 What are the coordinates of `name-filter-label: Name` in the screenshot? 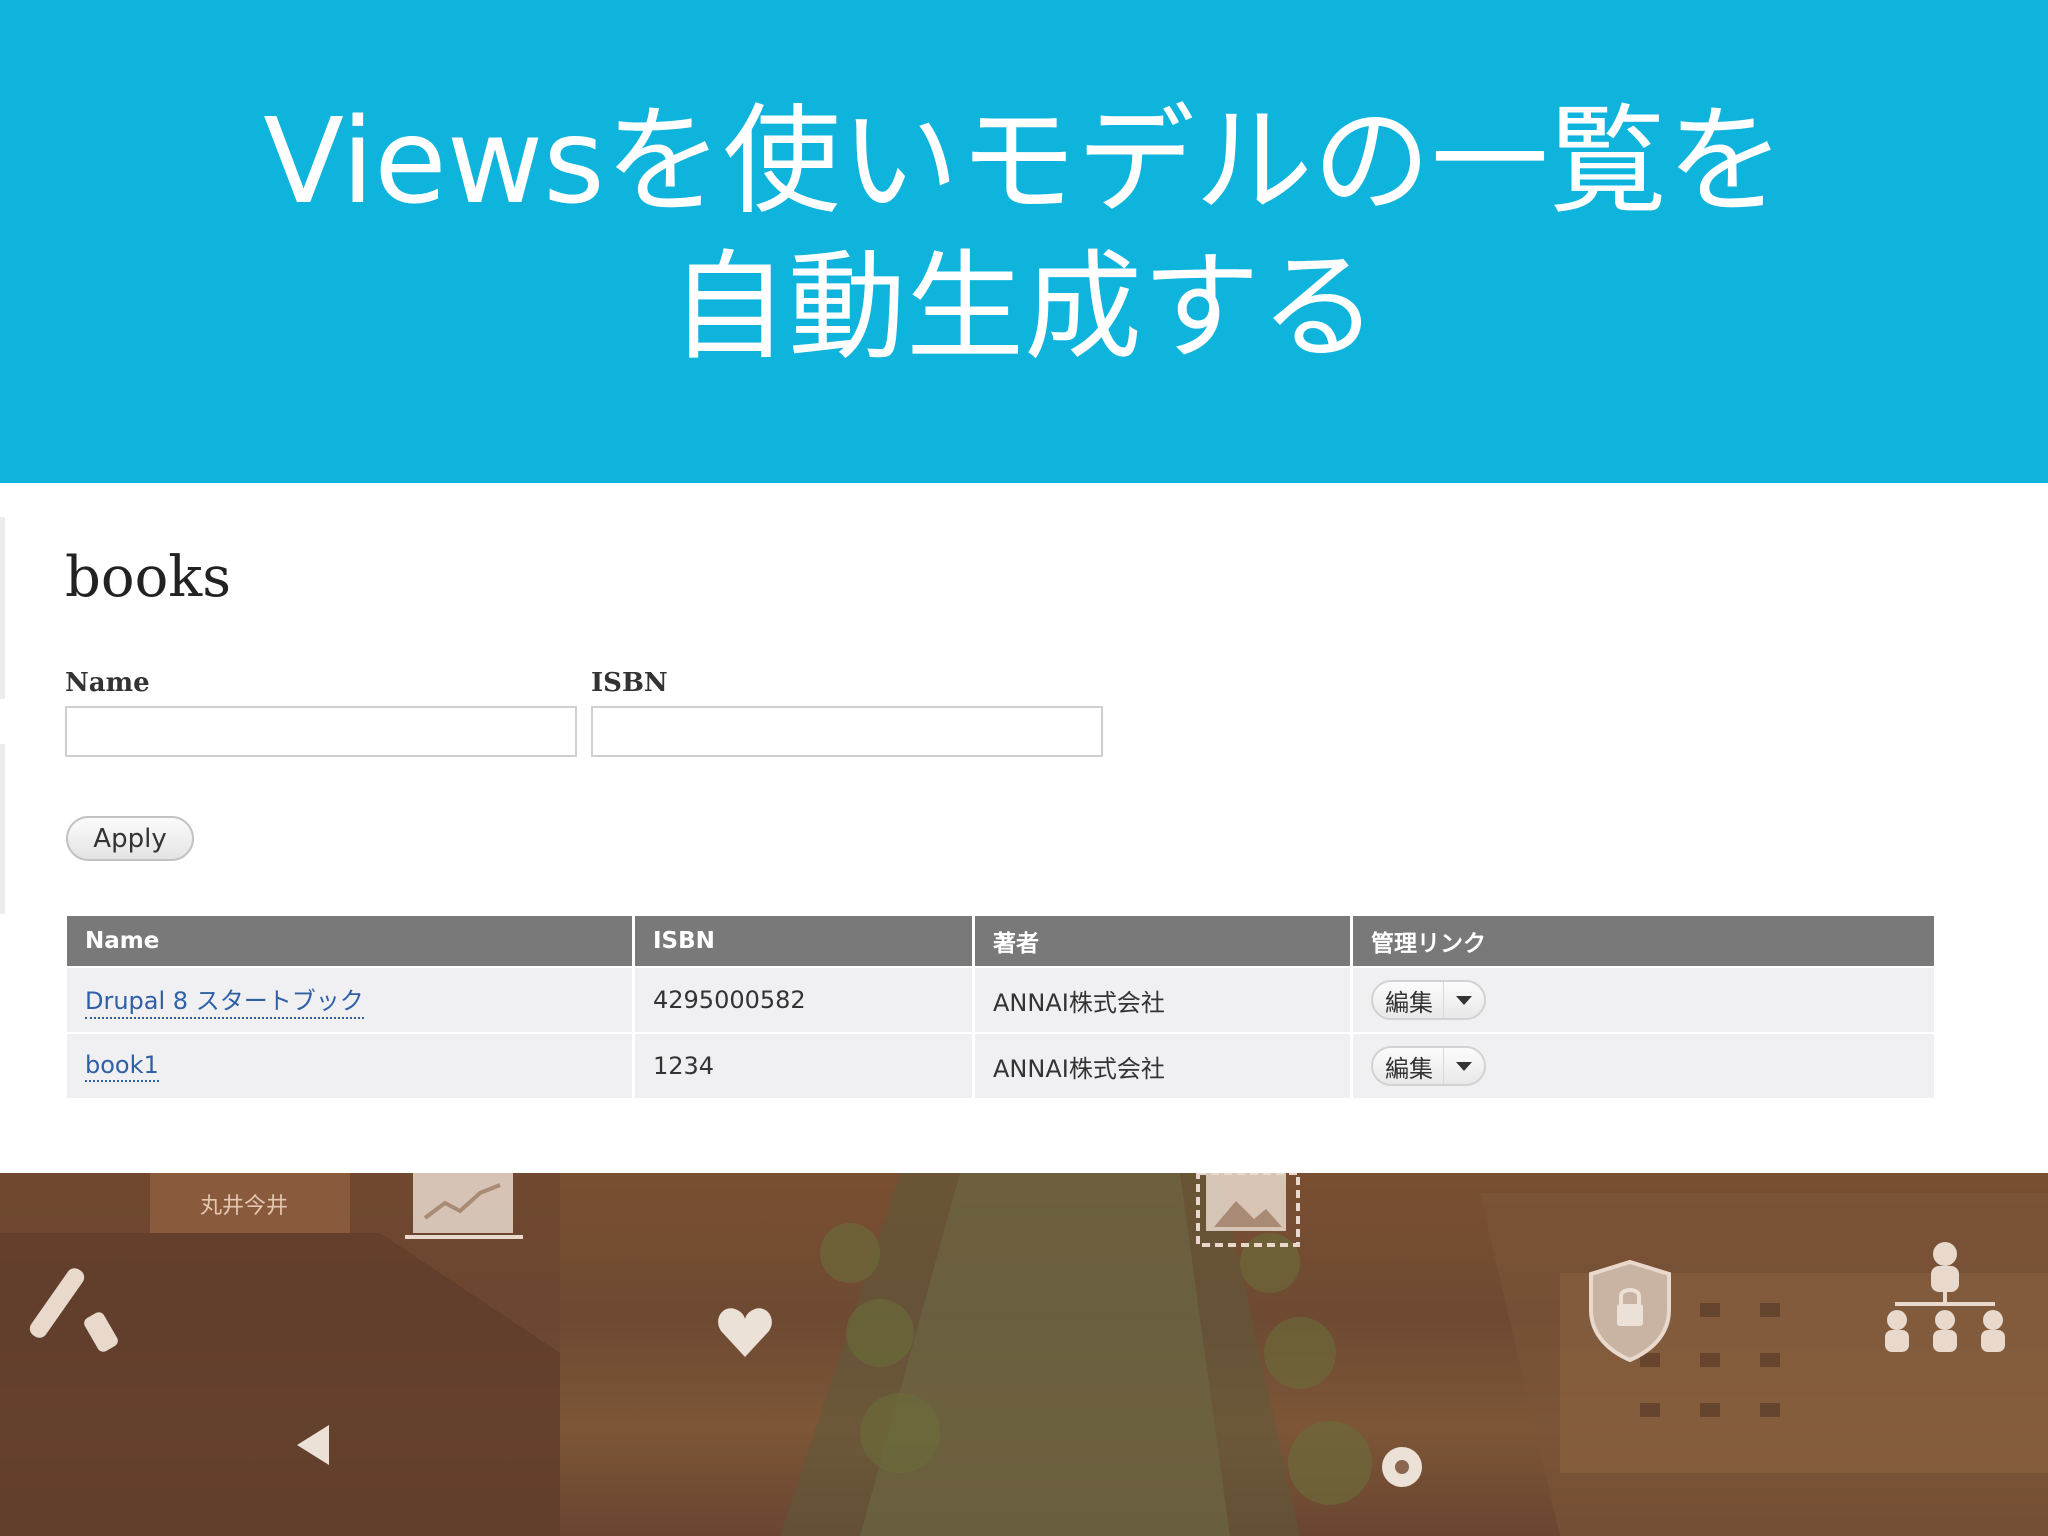 It's located at (107, 683).